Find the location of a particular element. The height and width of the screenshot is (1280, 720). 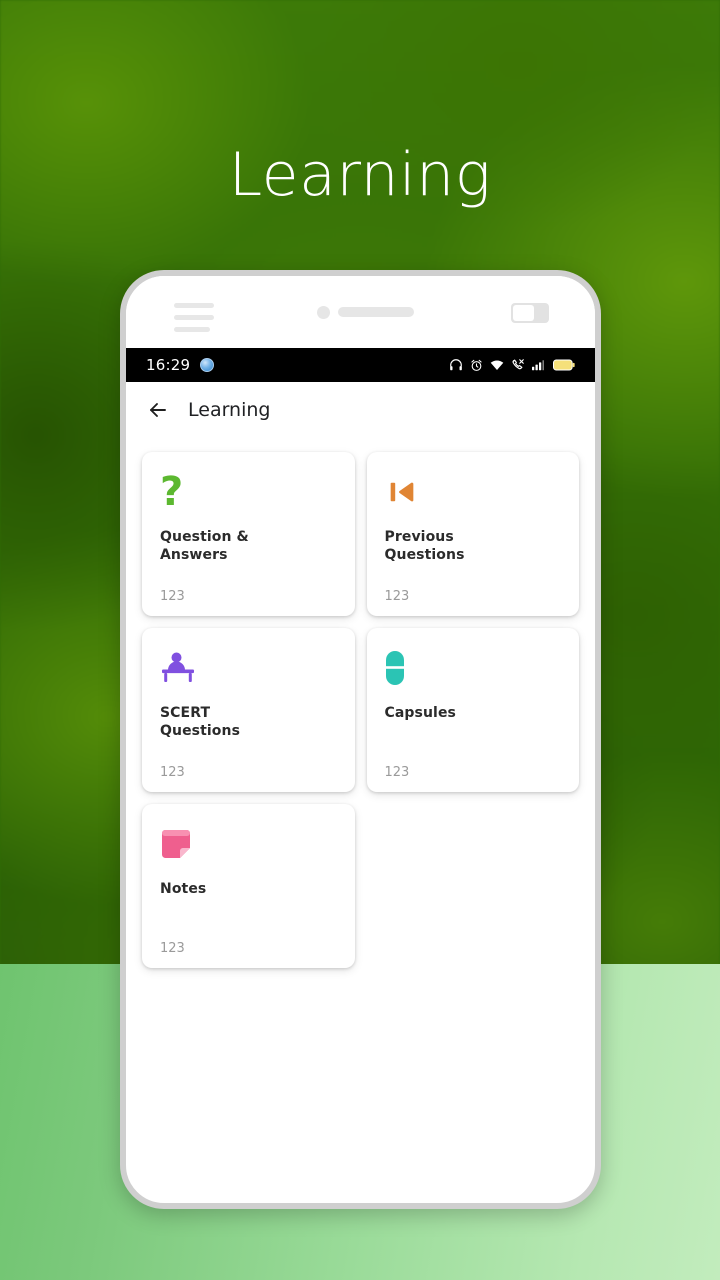

signal-bars-icon is located at coordinates (539, 365).